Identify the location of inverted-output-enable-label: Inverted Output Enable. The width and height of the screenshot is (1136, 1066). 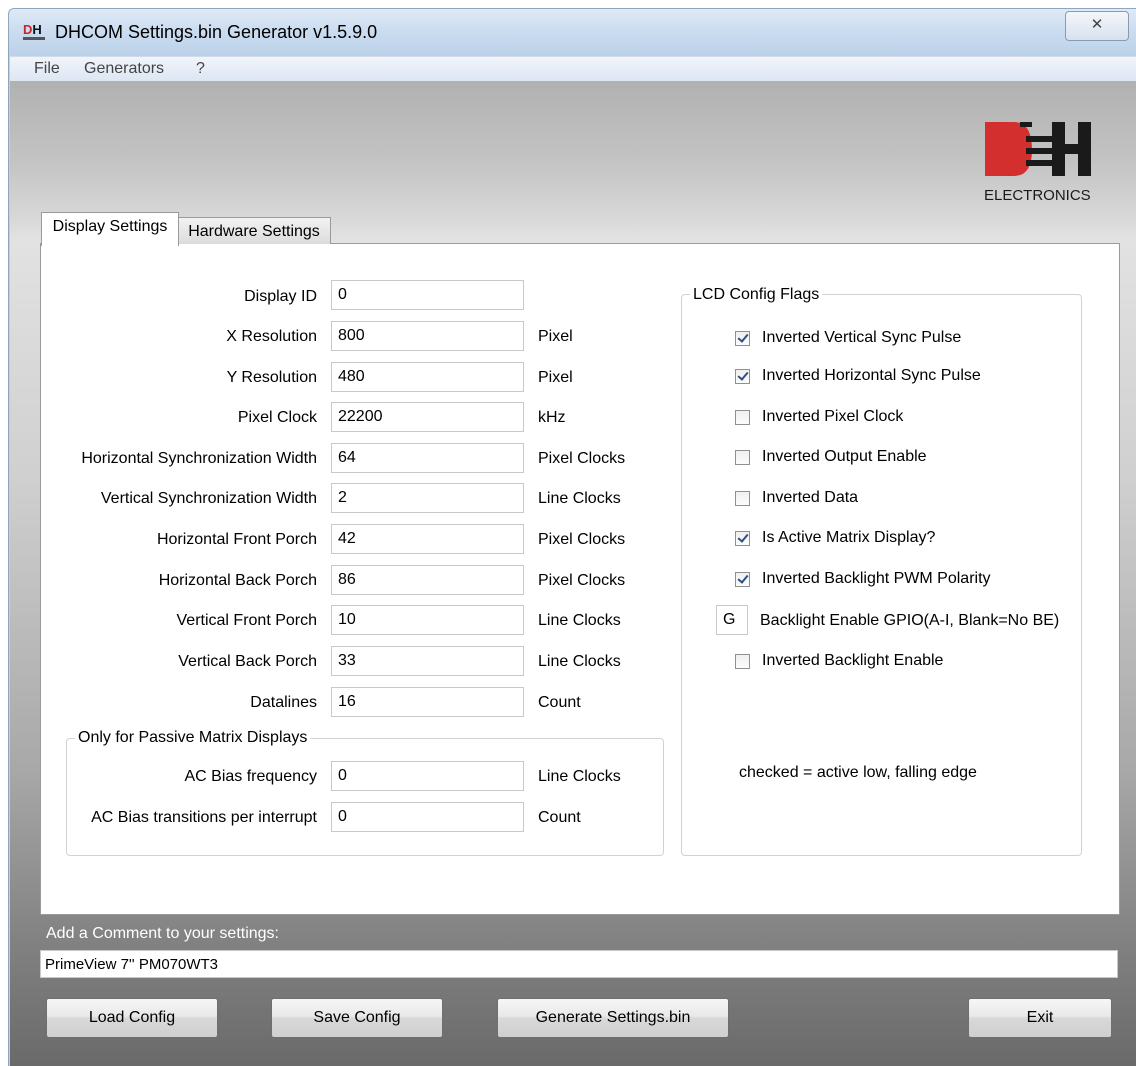
(844, 456).